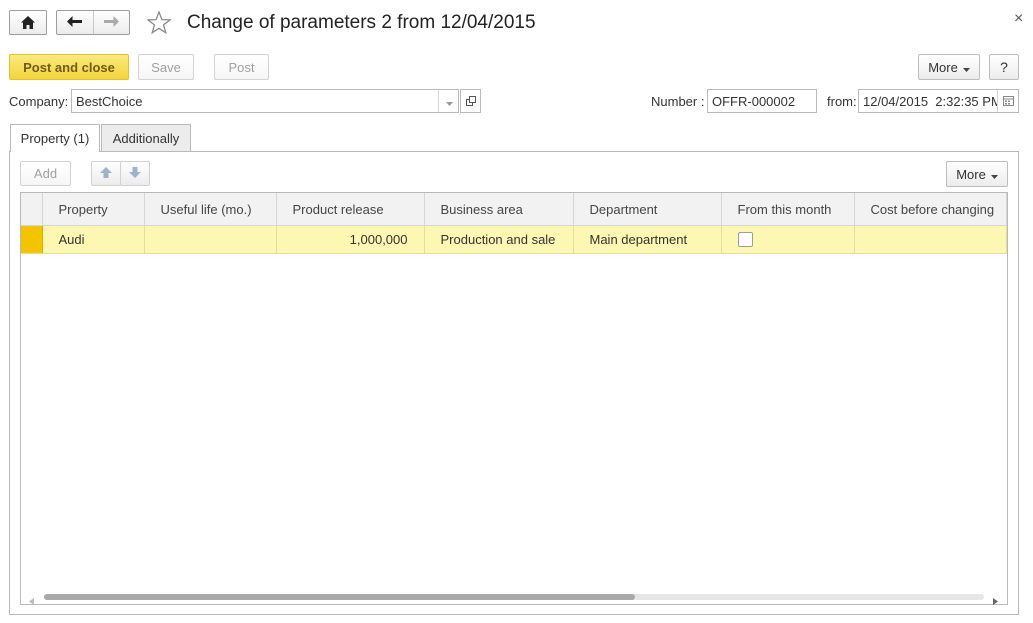 The image size is (1033, 623). What do you see at coordinates (32, 239) in the screenshot?
I see `row-marker` at bounding box center [32, 239].